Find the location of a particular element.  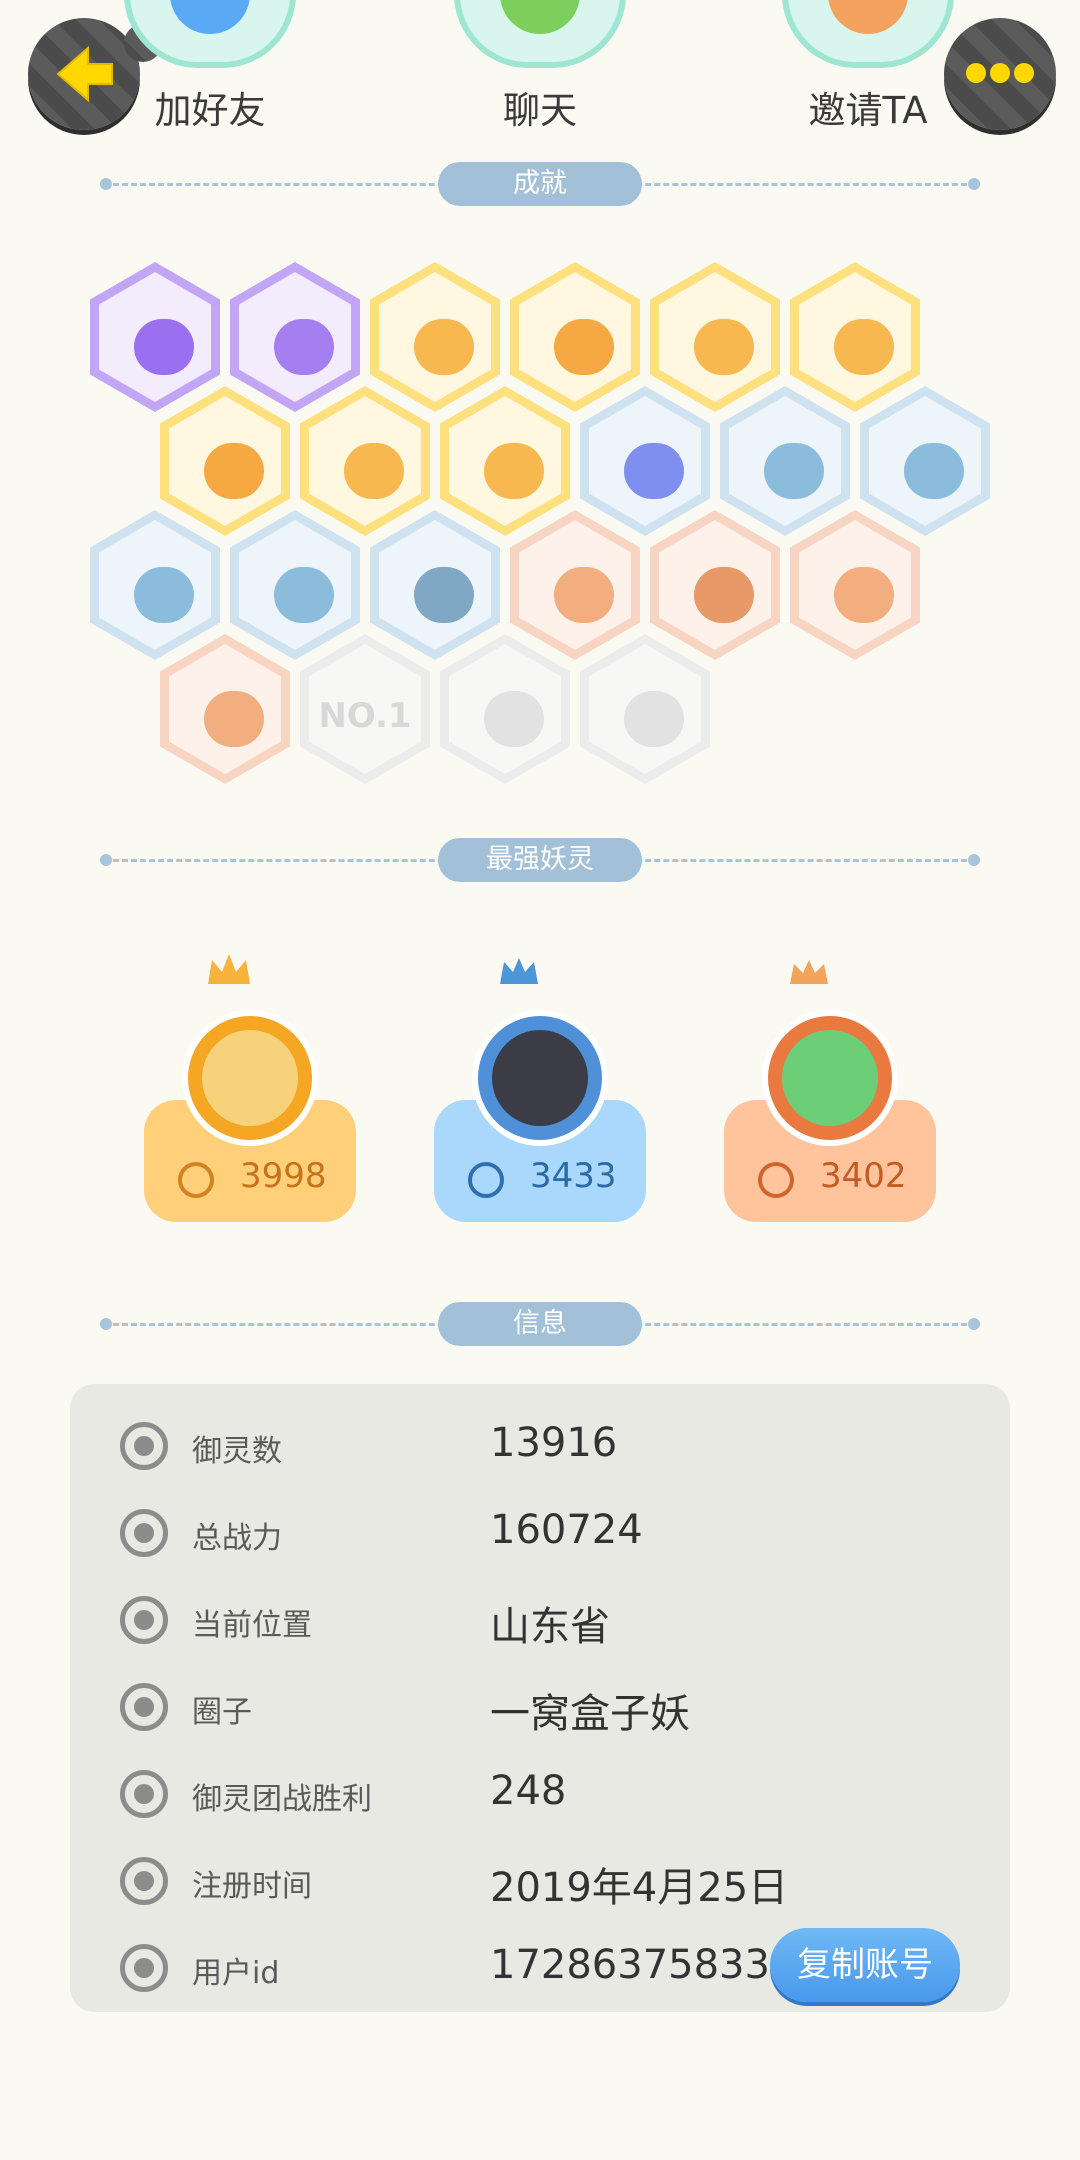

chat-icon is located at coordinates (540, 34).